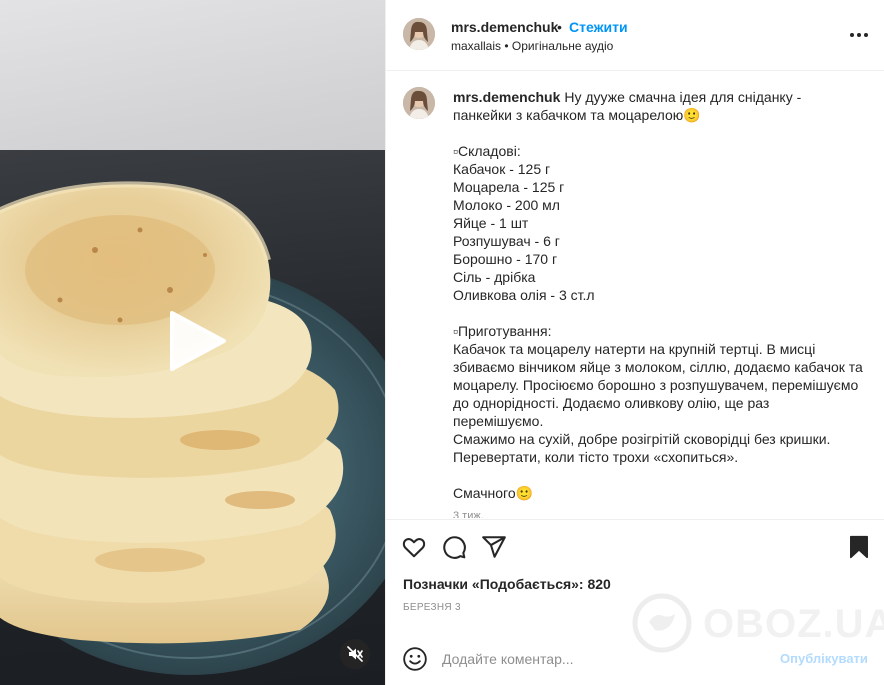  I want to click on post-date: БЕРЕЗНЯ 3, so click(432, 607).